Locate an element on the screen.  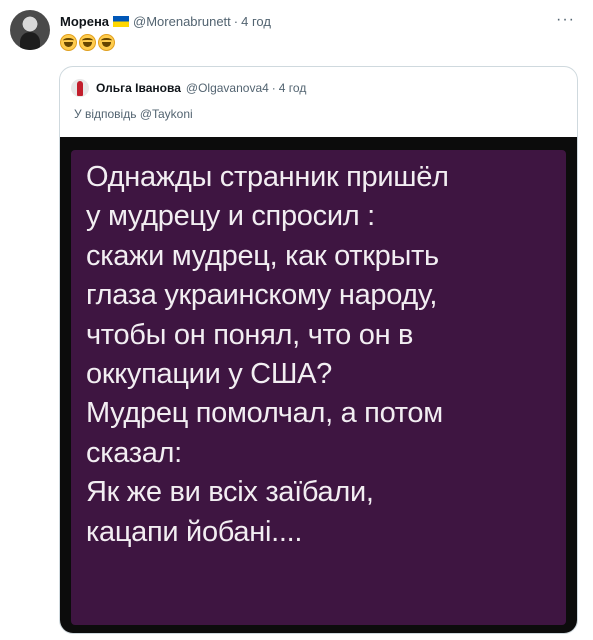
quoted-author-avatar is located at coordinates (80, 88).